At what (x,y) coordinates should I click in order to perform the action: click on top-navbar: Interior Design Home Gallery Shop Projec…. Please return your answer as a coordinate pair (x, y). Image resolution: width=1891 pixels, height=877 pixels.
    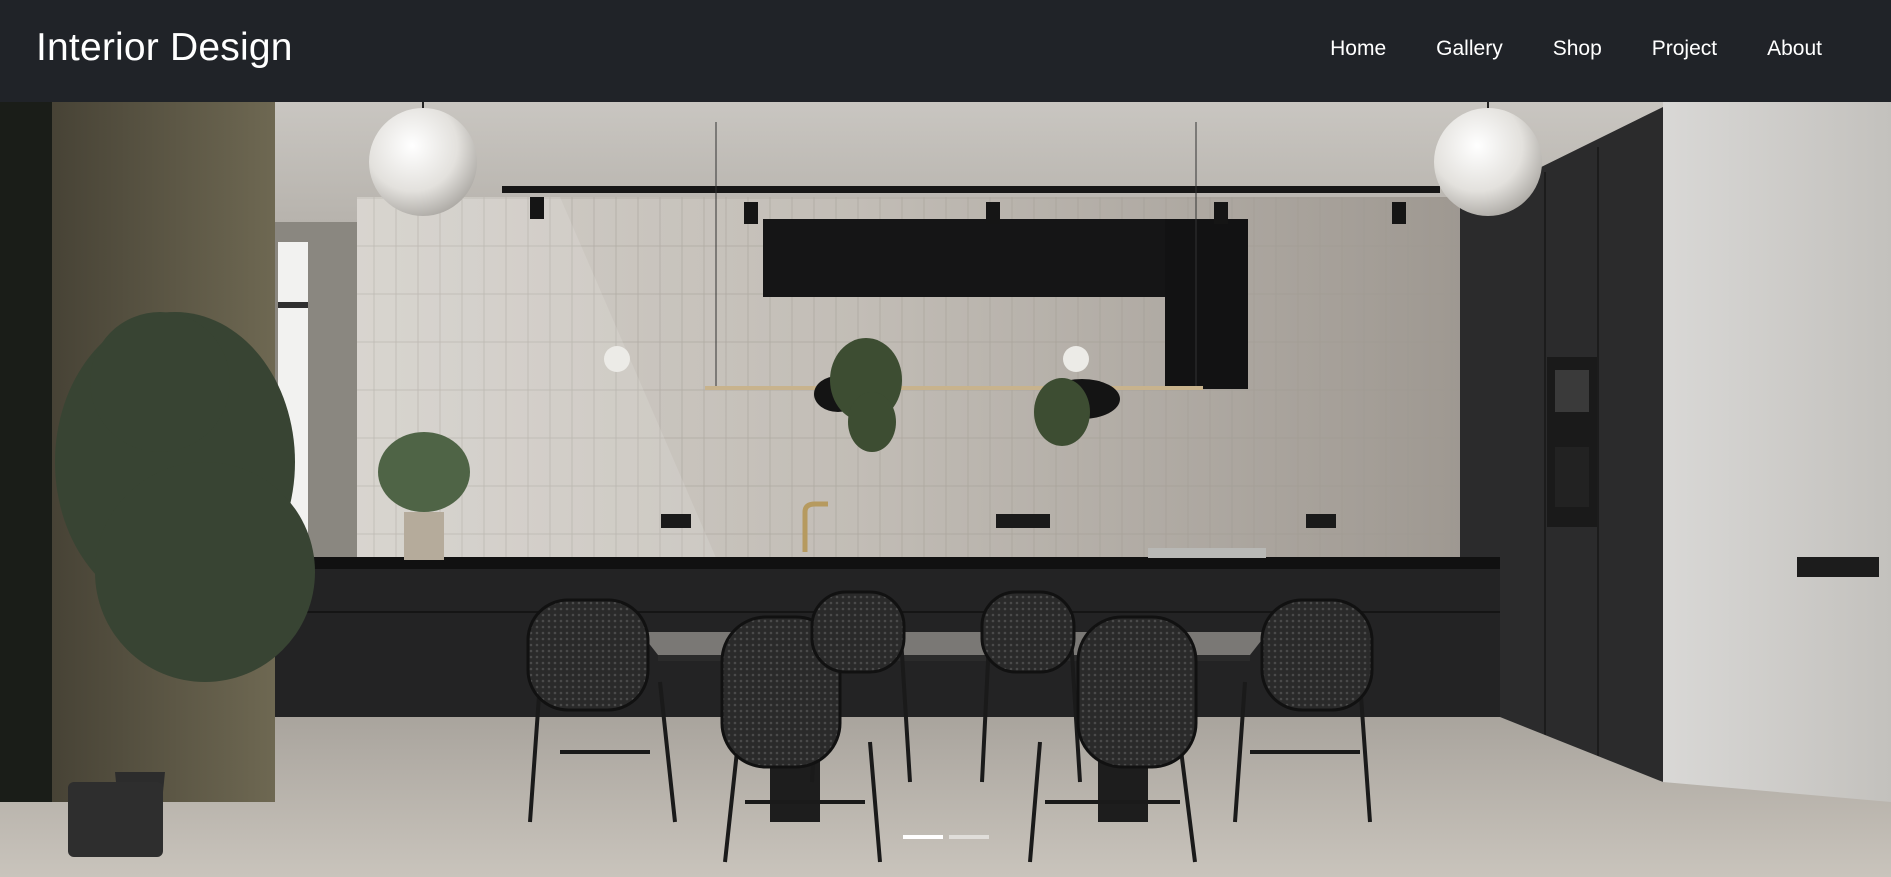
    Looking at the image, I should click on (945, 51).